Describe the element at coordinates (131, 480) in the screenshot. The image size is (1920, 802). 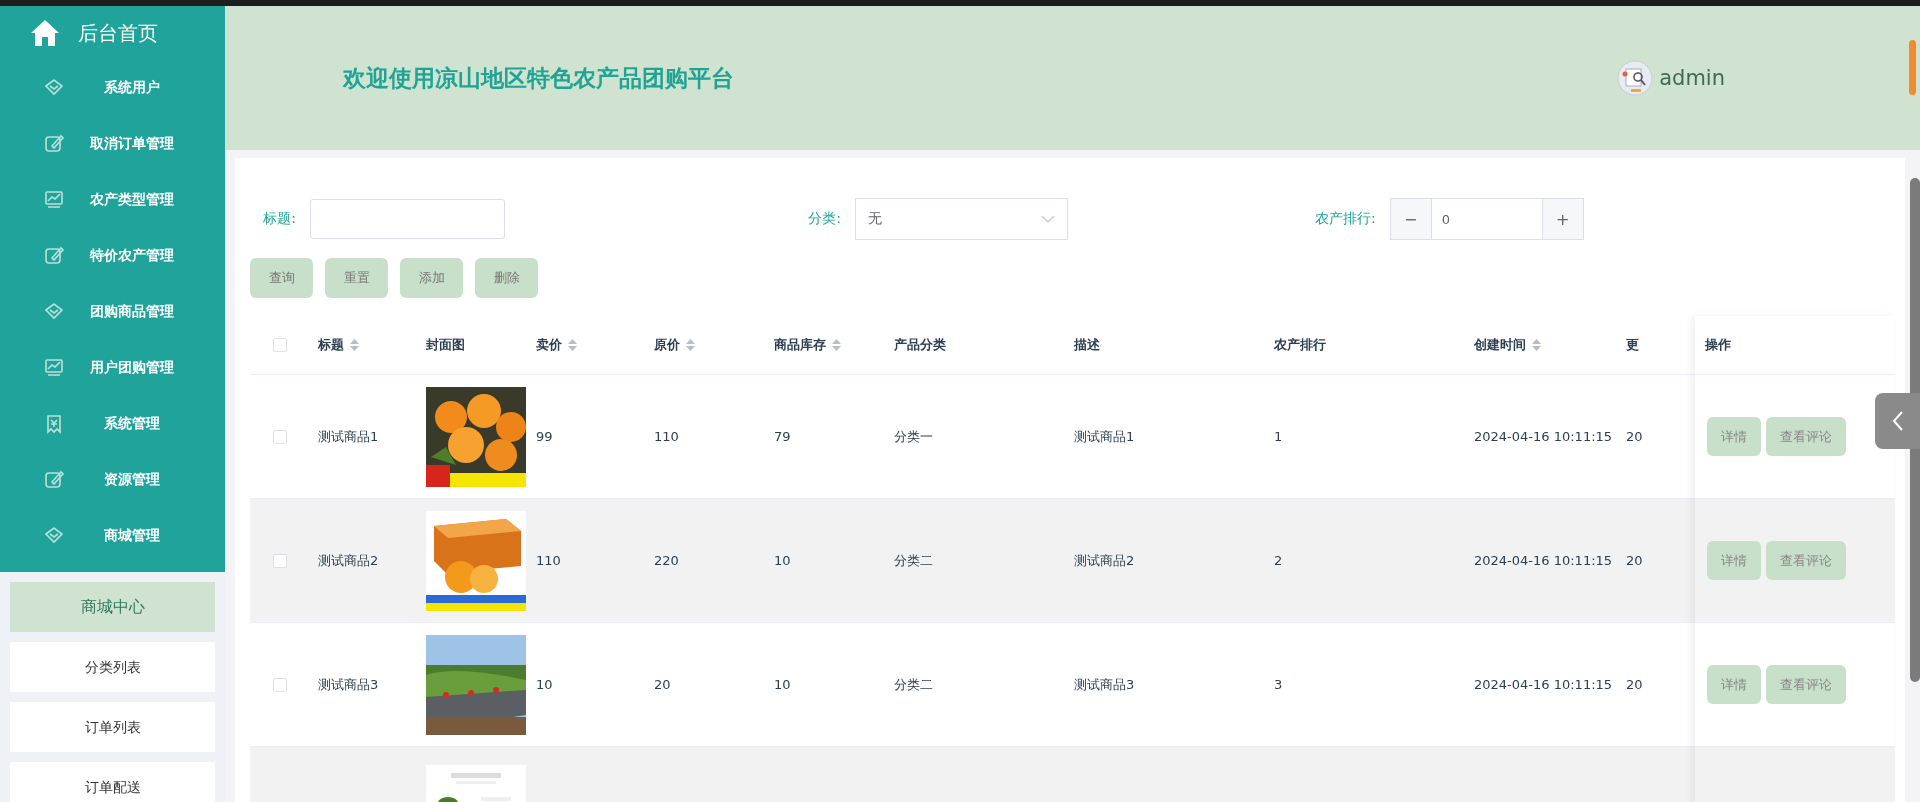
I see `menu-label: 资源管理` at that location.